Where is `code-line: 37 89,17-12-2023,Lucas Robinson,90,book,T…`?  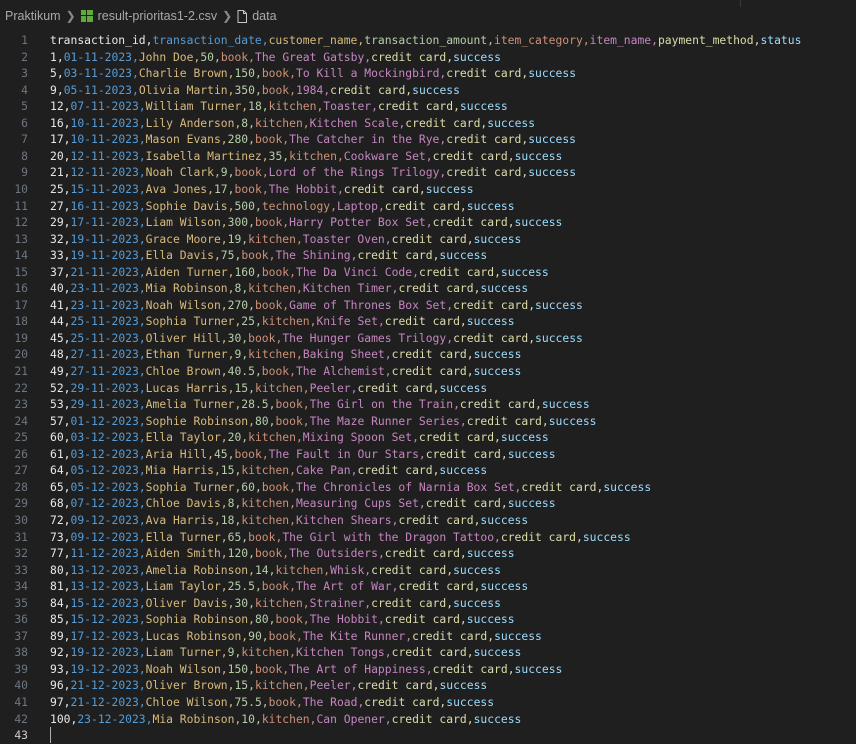 code-line: 37 89,17-12-2023,Lucas Robinson,90,book,T… is located at coordinates (428, 636).